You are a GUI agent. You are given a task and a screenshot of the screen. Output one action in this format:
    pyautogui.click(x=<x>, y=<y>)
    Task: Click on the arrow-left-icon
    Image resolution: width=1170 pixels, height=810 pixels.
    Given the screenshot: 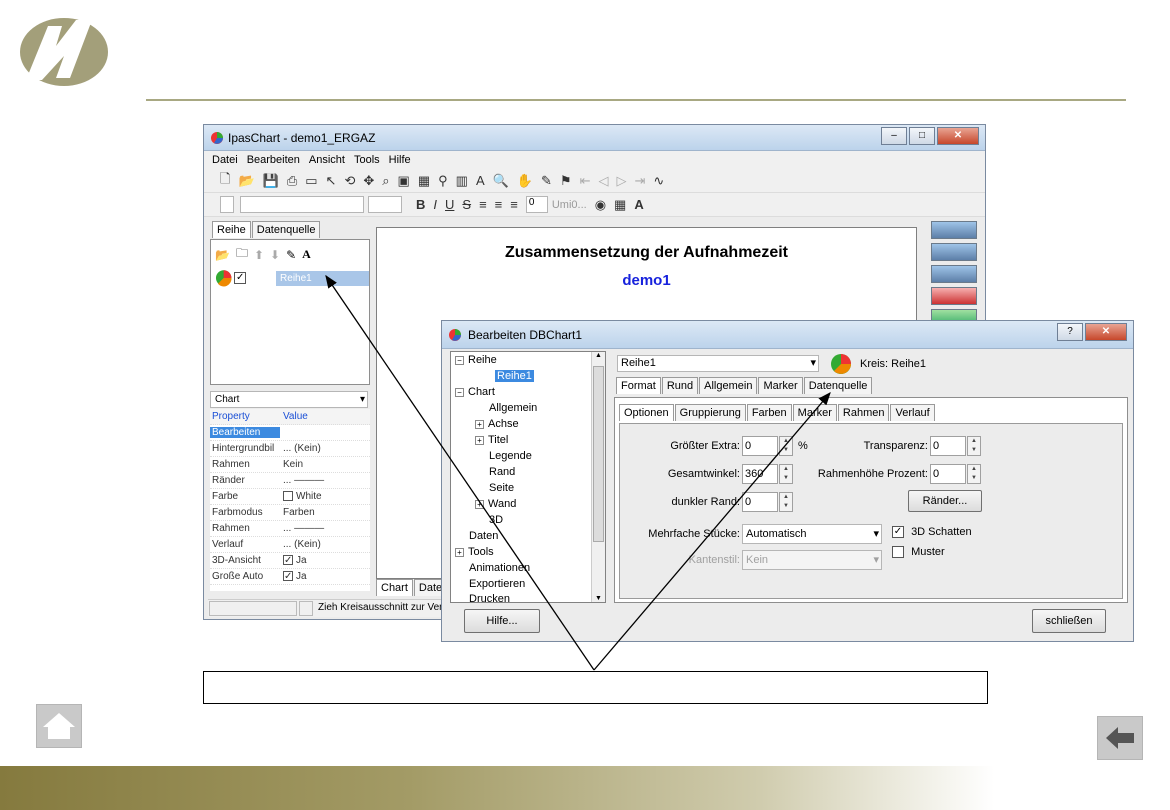 What is the action you would take?
    pyautogui.click(x=1120, y=738)
    